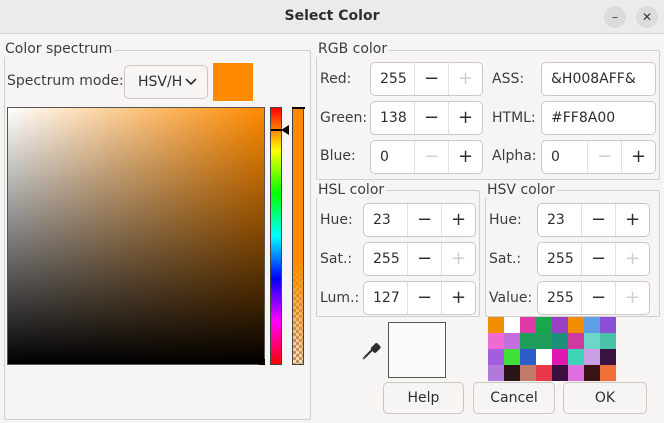 The height and width of the screenshot is (423, 664). Describe the element at coordinates (508, 79) in the screenshot. I see `ass-label: ASS:` at that location.